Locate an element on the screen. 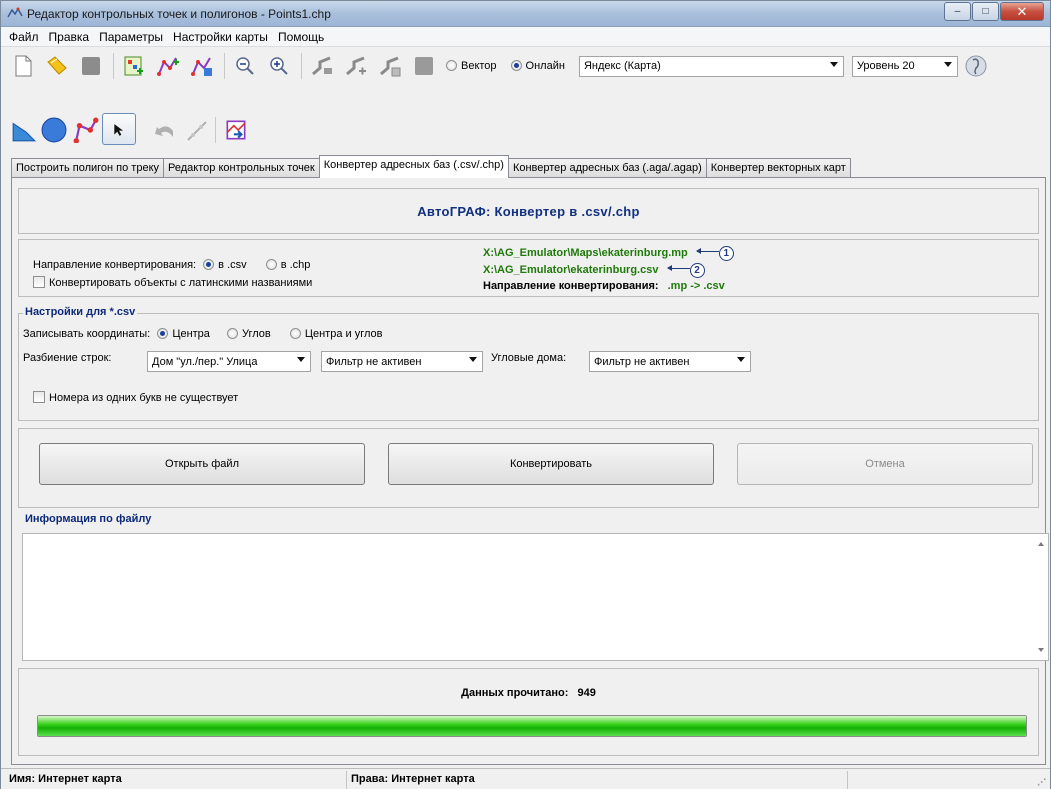  save-disabled-icon is located at coordinates (424, 66).